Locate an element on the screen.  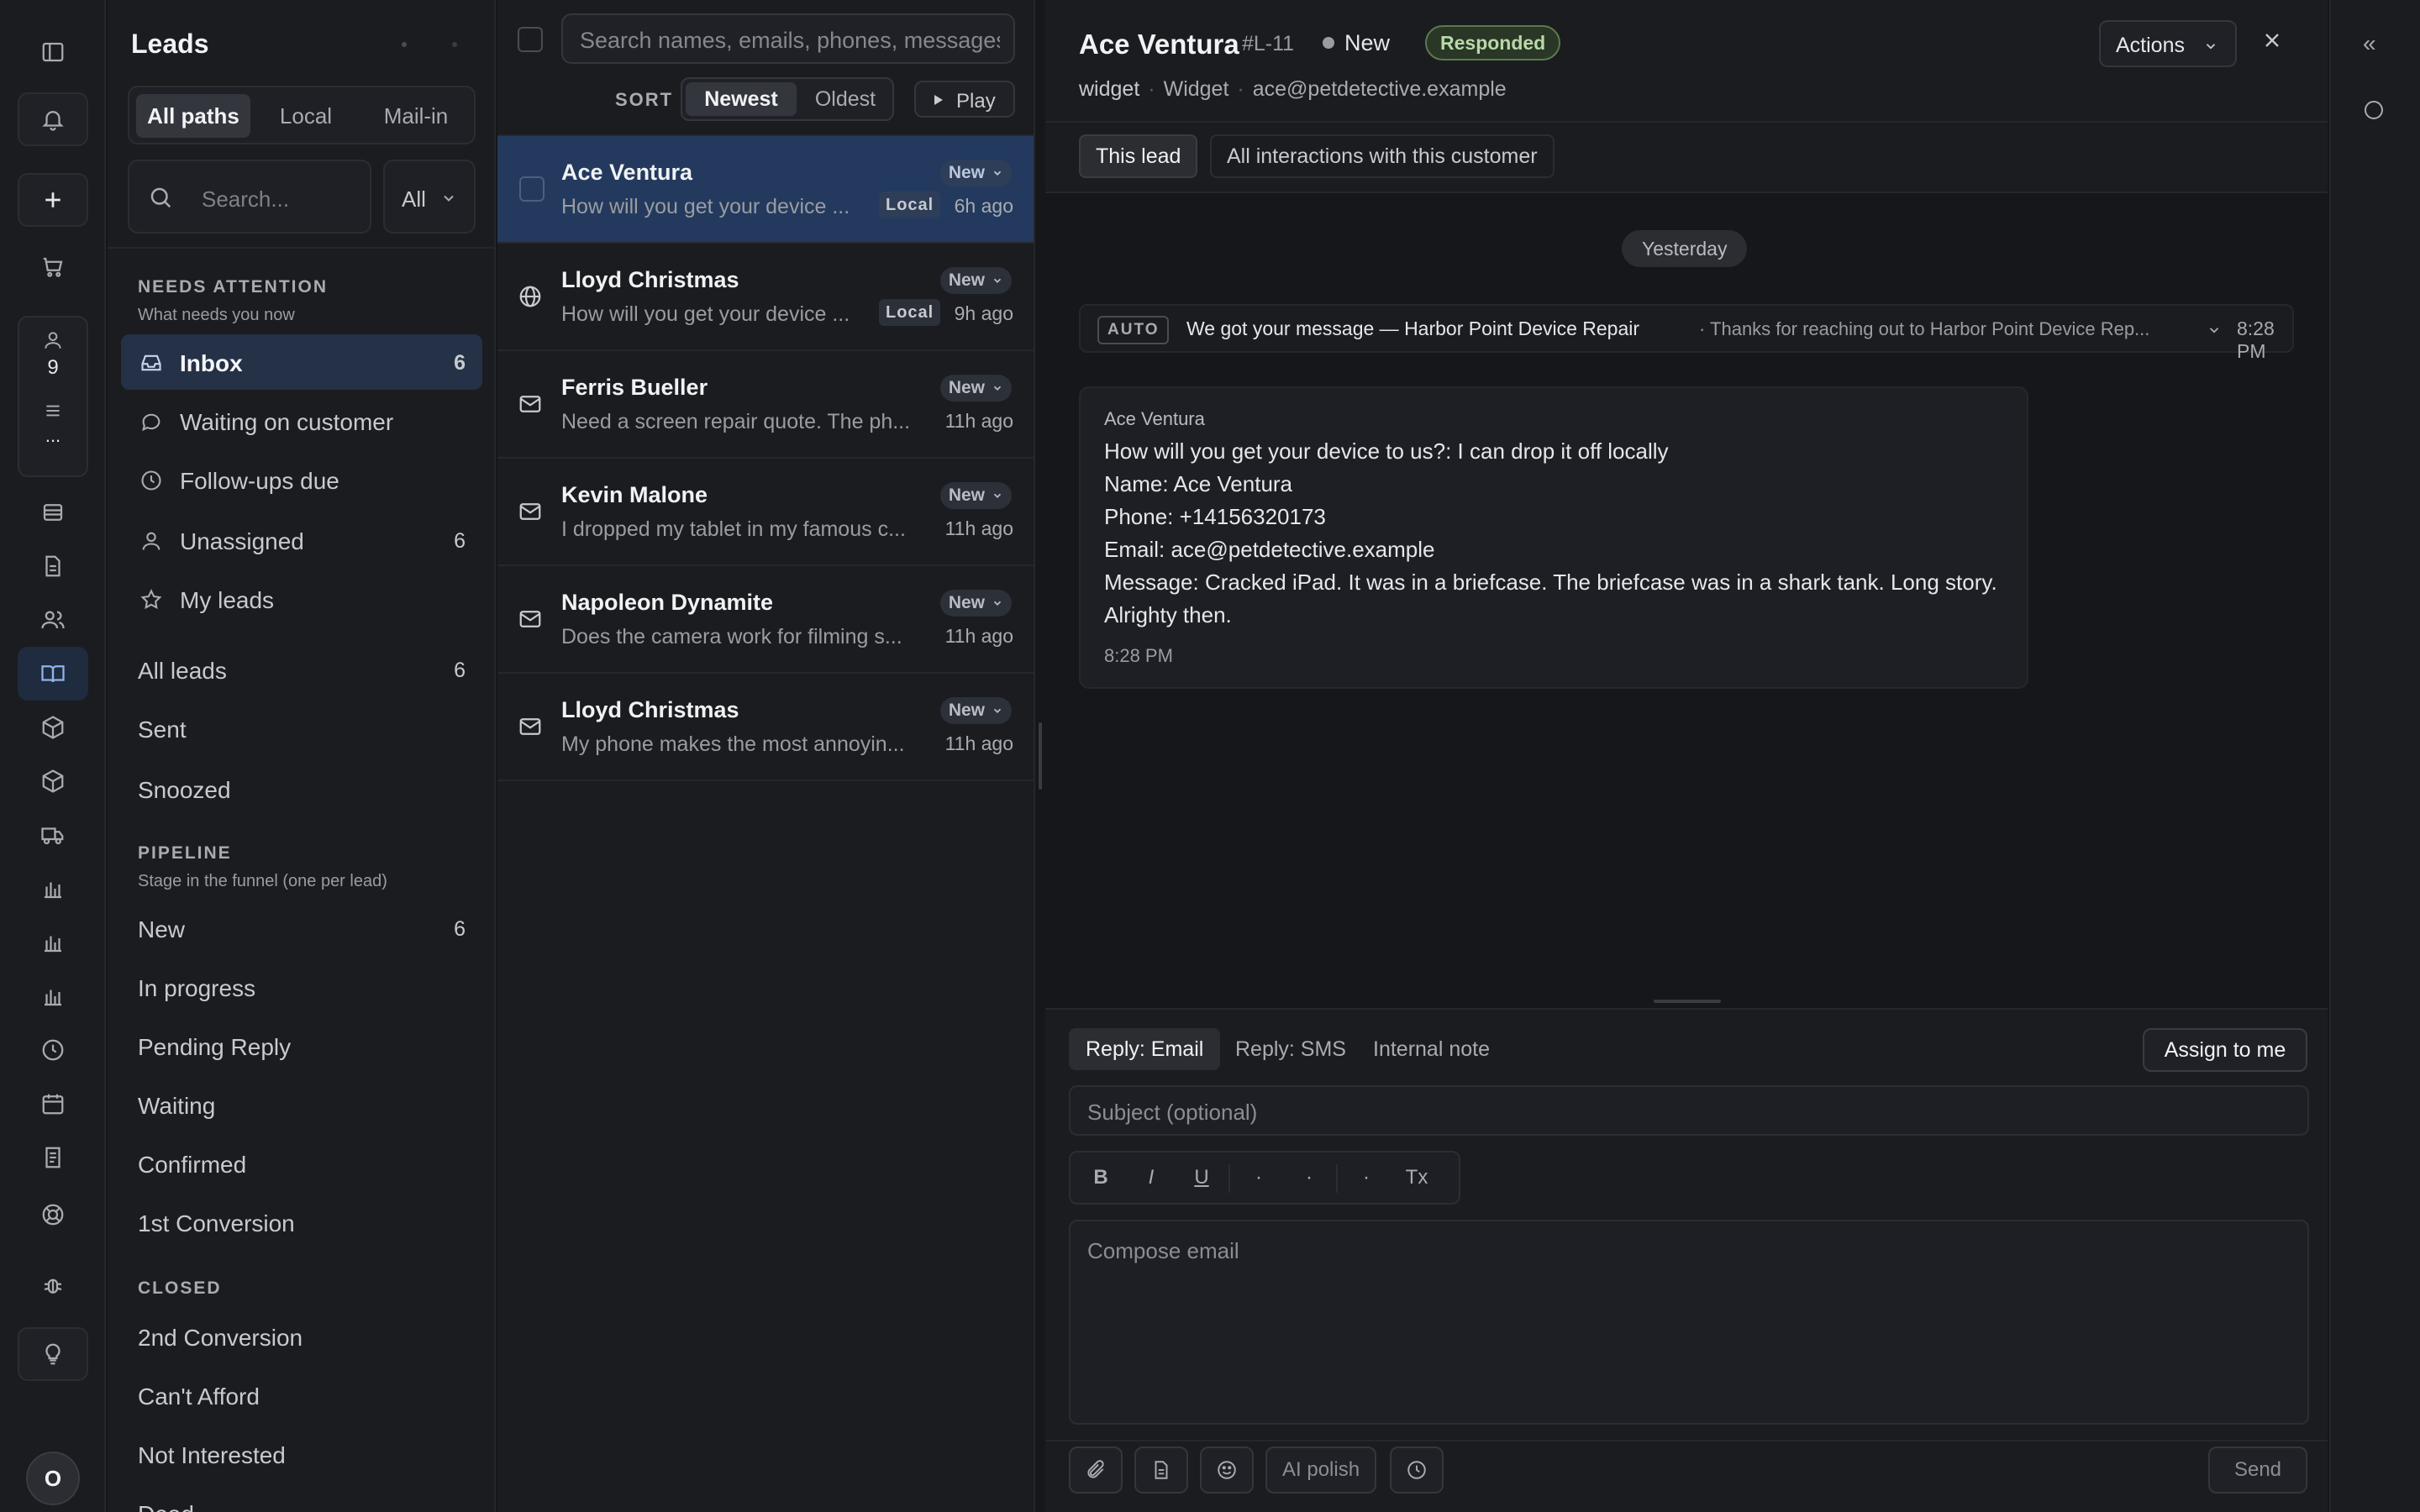
send-button: Send is located at coordinates (2257, 1470).